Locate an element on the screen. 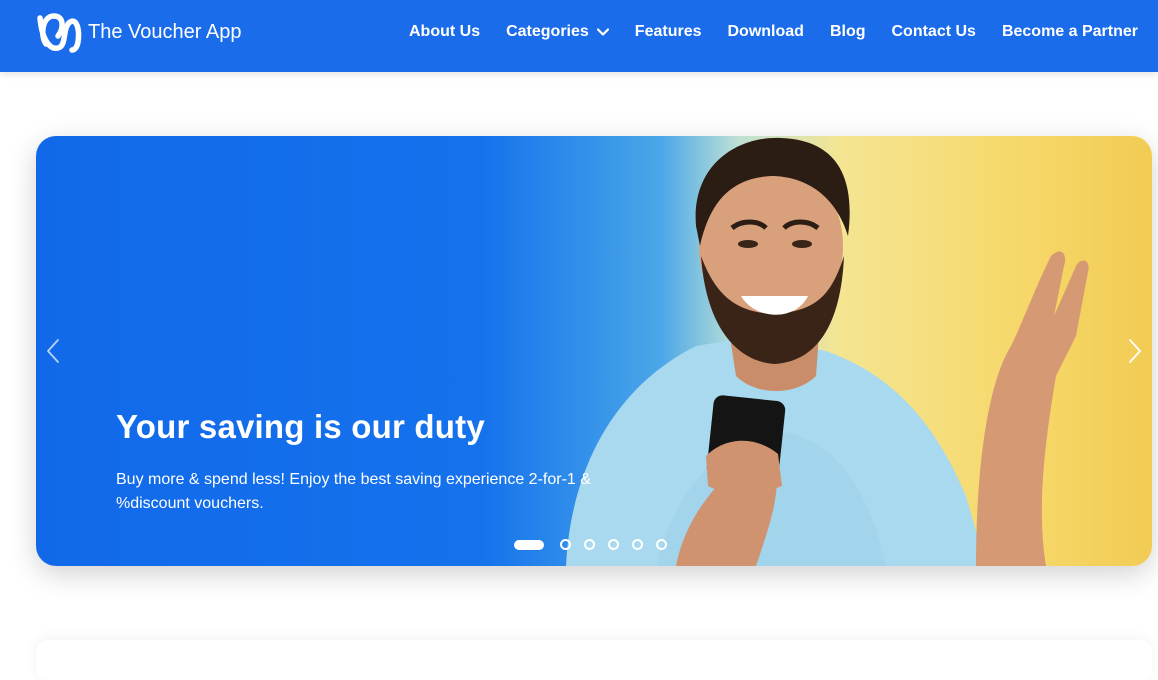 The image size is (1158, 680). voucher-logo-icon is located at coordinates (58, 32).